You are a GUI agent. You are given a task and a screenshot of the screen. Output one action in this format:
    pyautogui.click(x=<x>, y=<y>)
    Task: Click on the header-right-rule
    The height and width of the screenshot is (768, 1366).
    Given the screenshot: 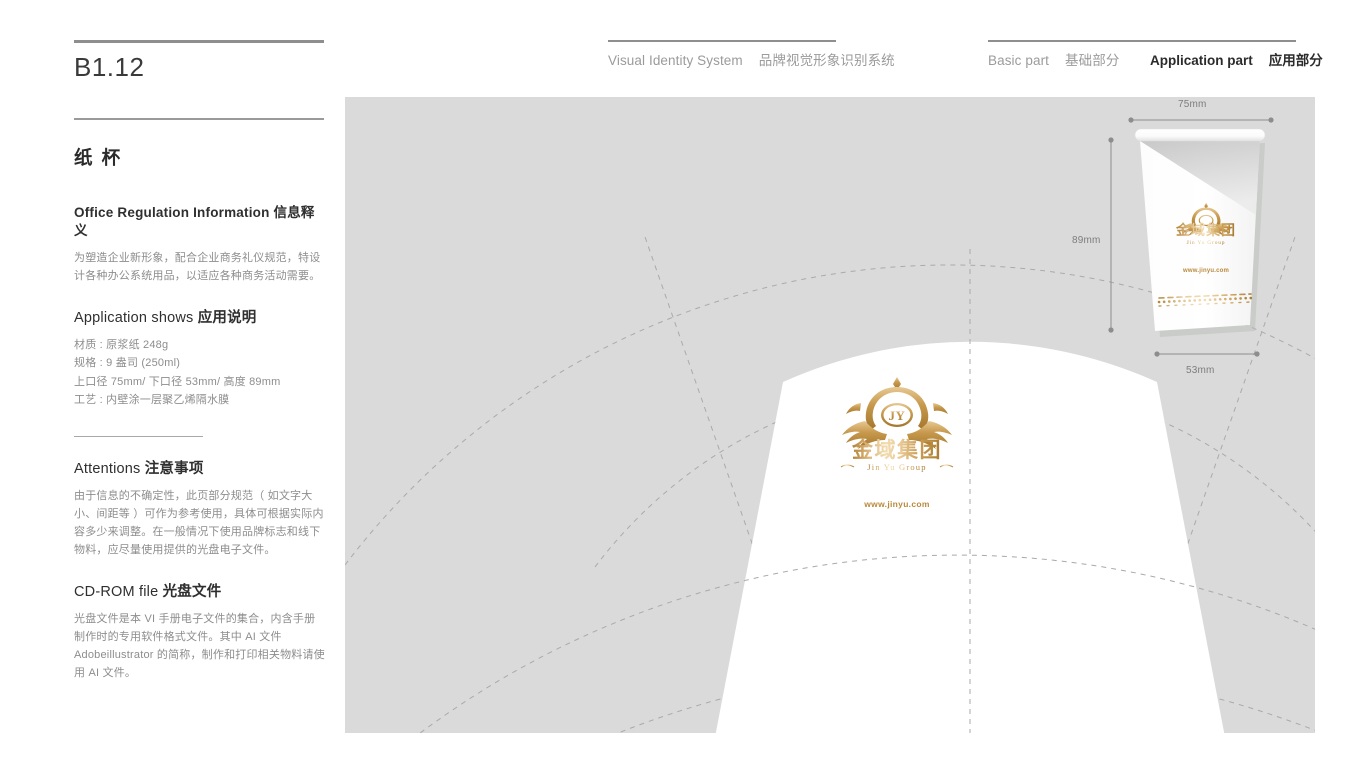 What is the action you would take?
    pyautogui.click(x=1142, y=41)
    